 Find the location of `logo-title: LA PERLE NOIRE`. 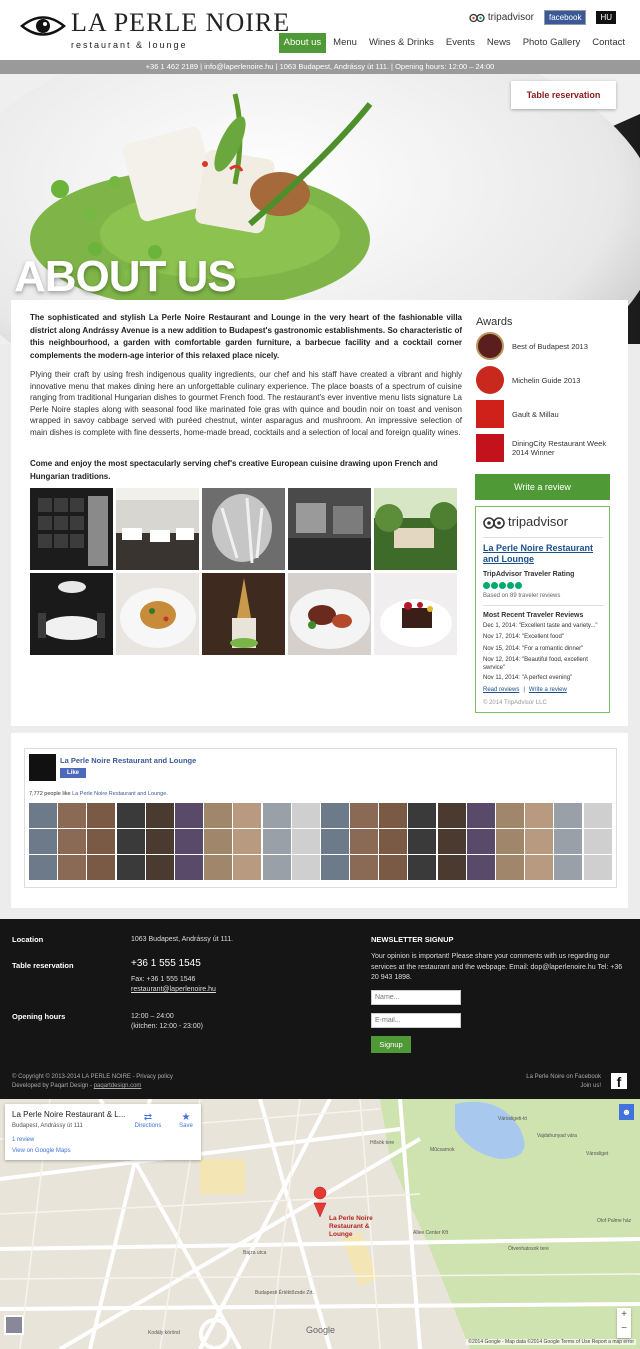

logo-title: LA PERLE NOIRE is located at coordinates (180, 23).